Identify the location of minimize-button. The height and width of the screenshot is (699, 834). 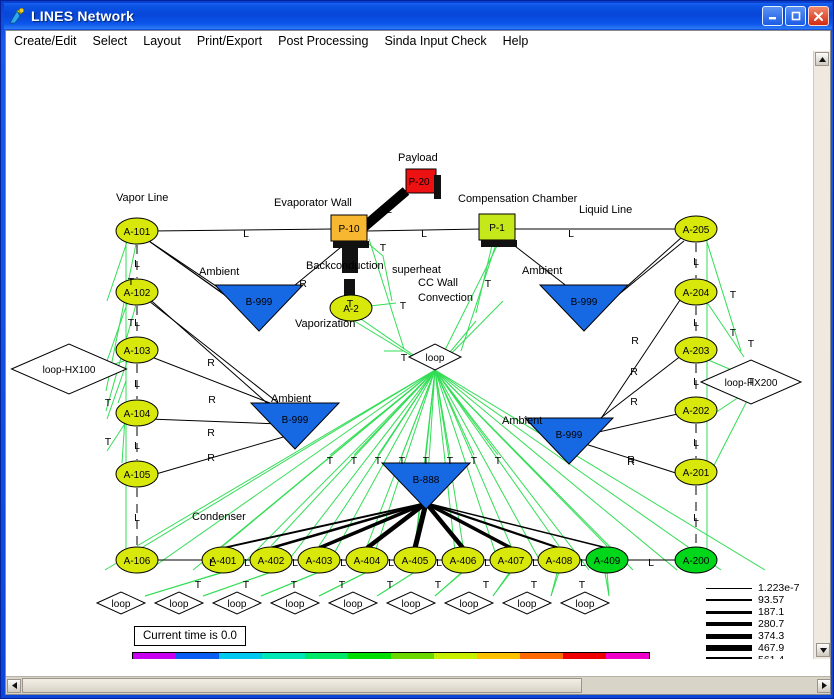
(772, 16).